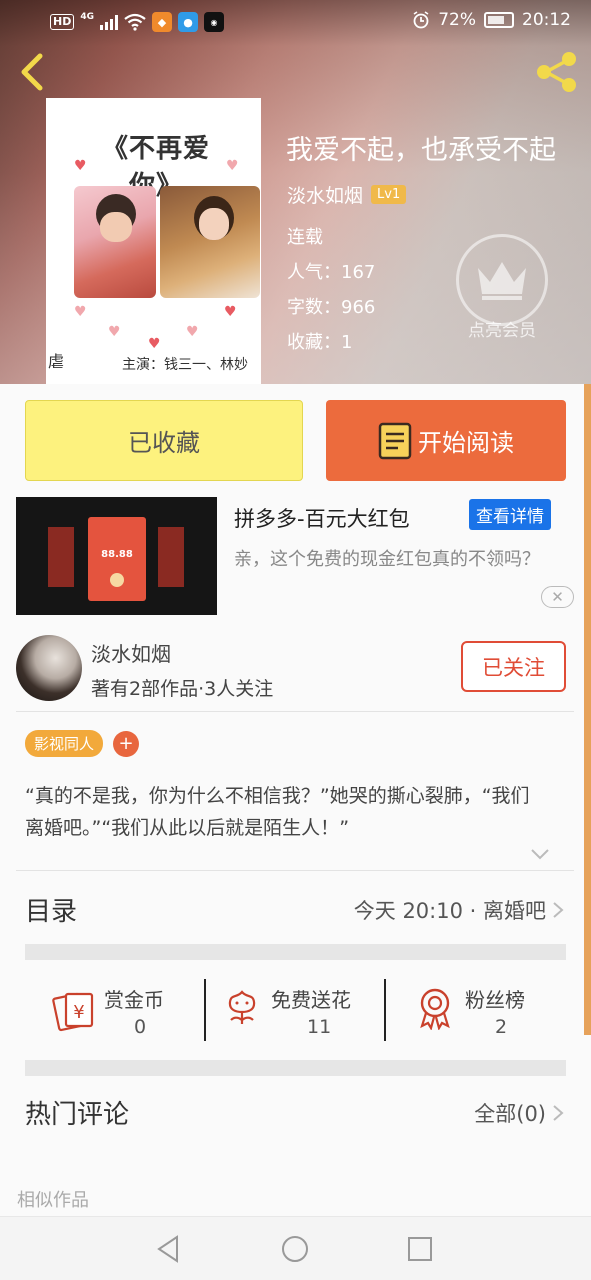 The height and width of the screenshot is (1280, 591). What do you see at coordinates (320, 342) in the screenshot?
I see `book-favorites: 收藏：1` at bounding box center [320, 342].